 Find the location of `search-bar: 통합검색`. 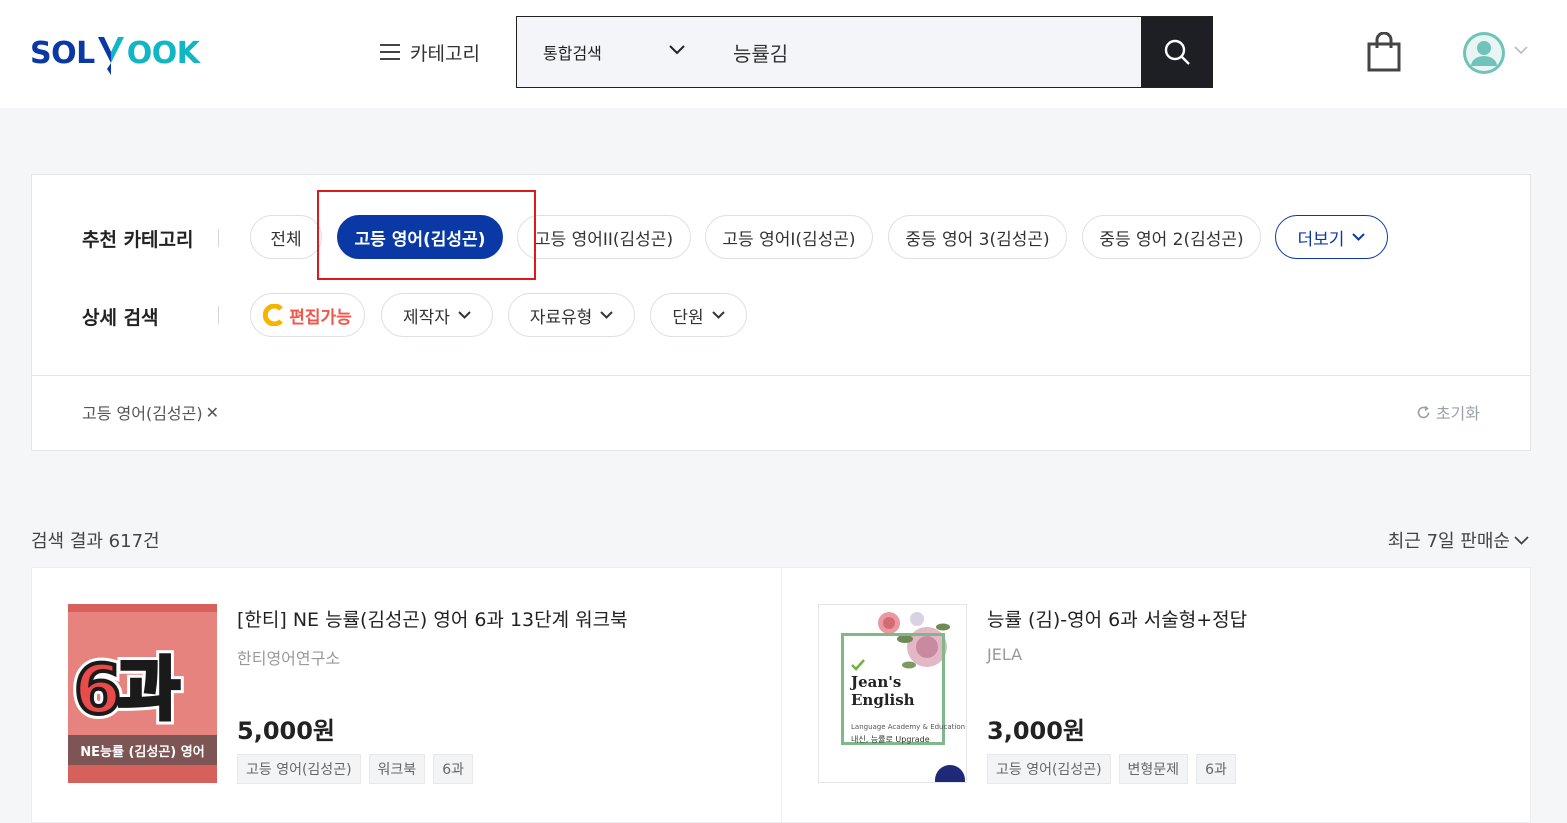

search-bar: 통합검색 is located at coordinates (864, 52).